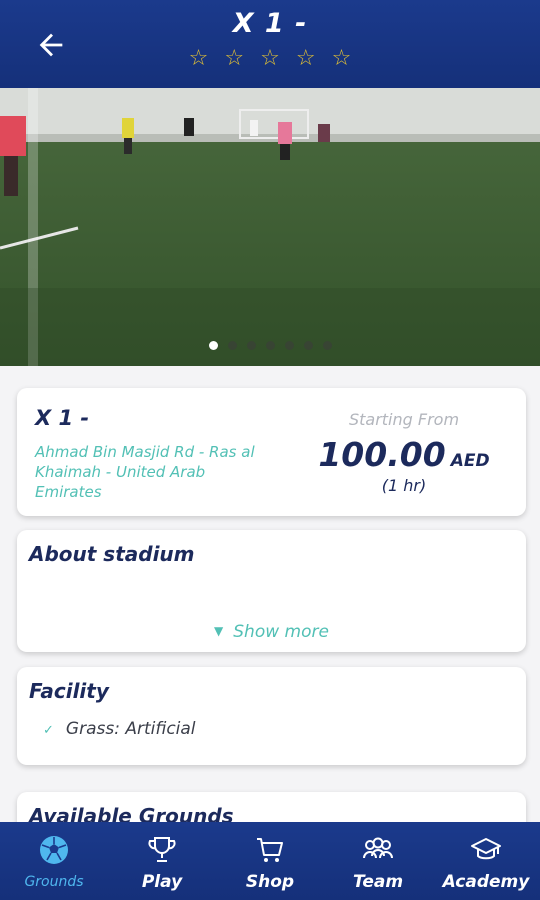 Image resolution: width=540 pixels, height=900 pixels. I want to click on show-more-label: Show more, so click(281, 632).